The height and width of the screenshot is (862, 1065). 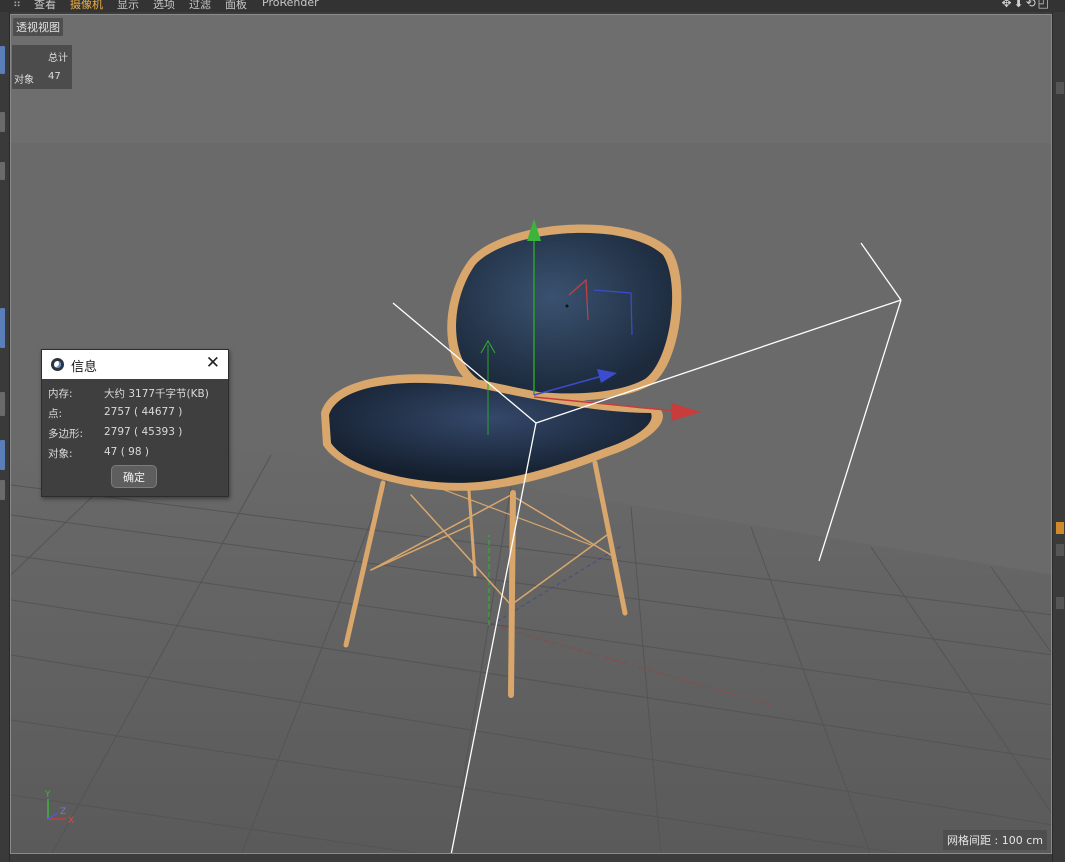 What do you see at coordinates (38, 27) in the screenshot?
I see `view-name-label: 透视视图` at bounding box center [38, 27].